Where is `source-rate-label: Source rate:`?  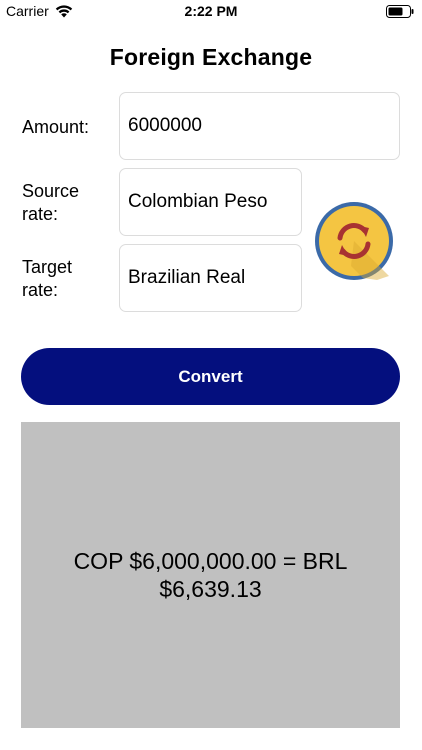
source-rate-label: Source rate: is located at coordinates (51, 202).